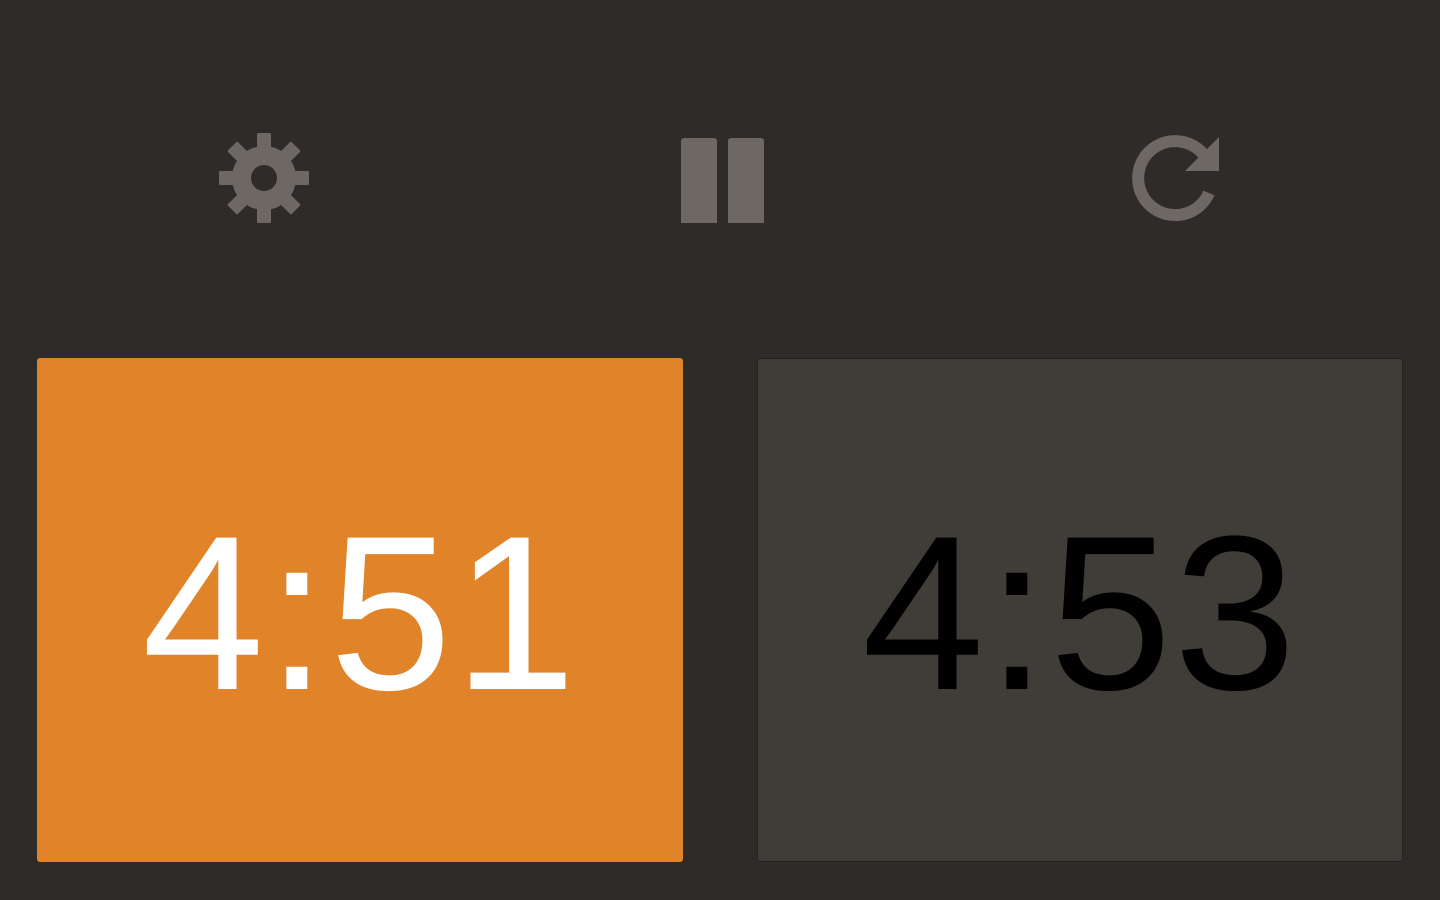  I want to click on pause-icon, so click(722, 180).